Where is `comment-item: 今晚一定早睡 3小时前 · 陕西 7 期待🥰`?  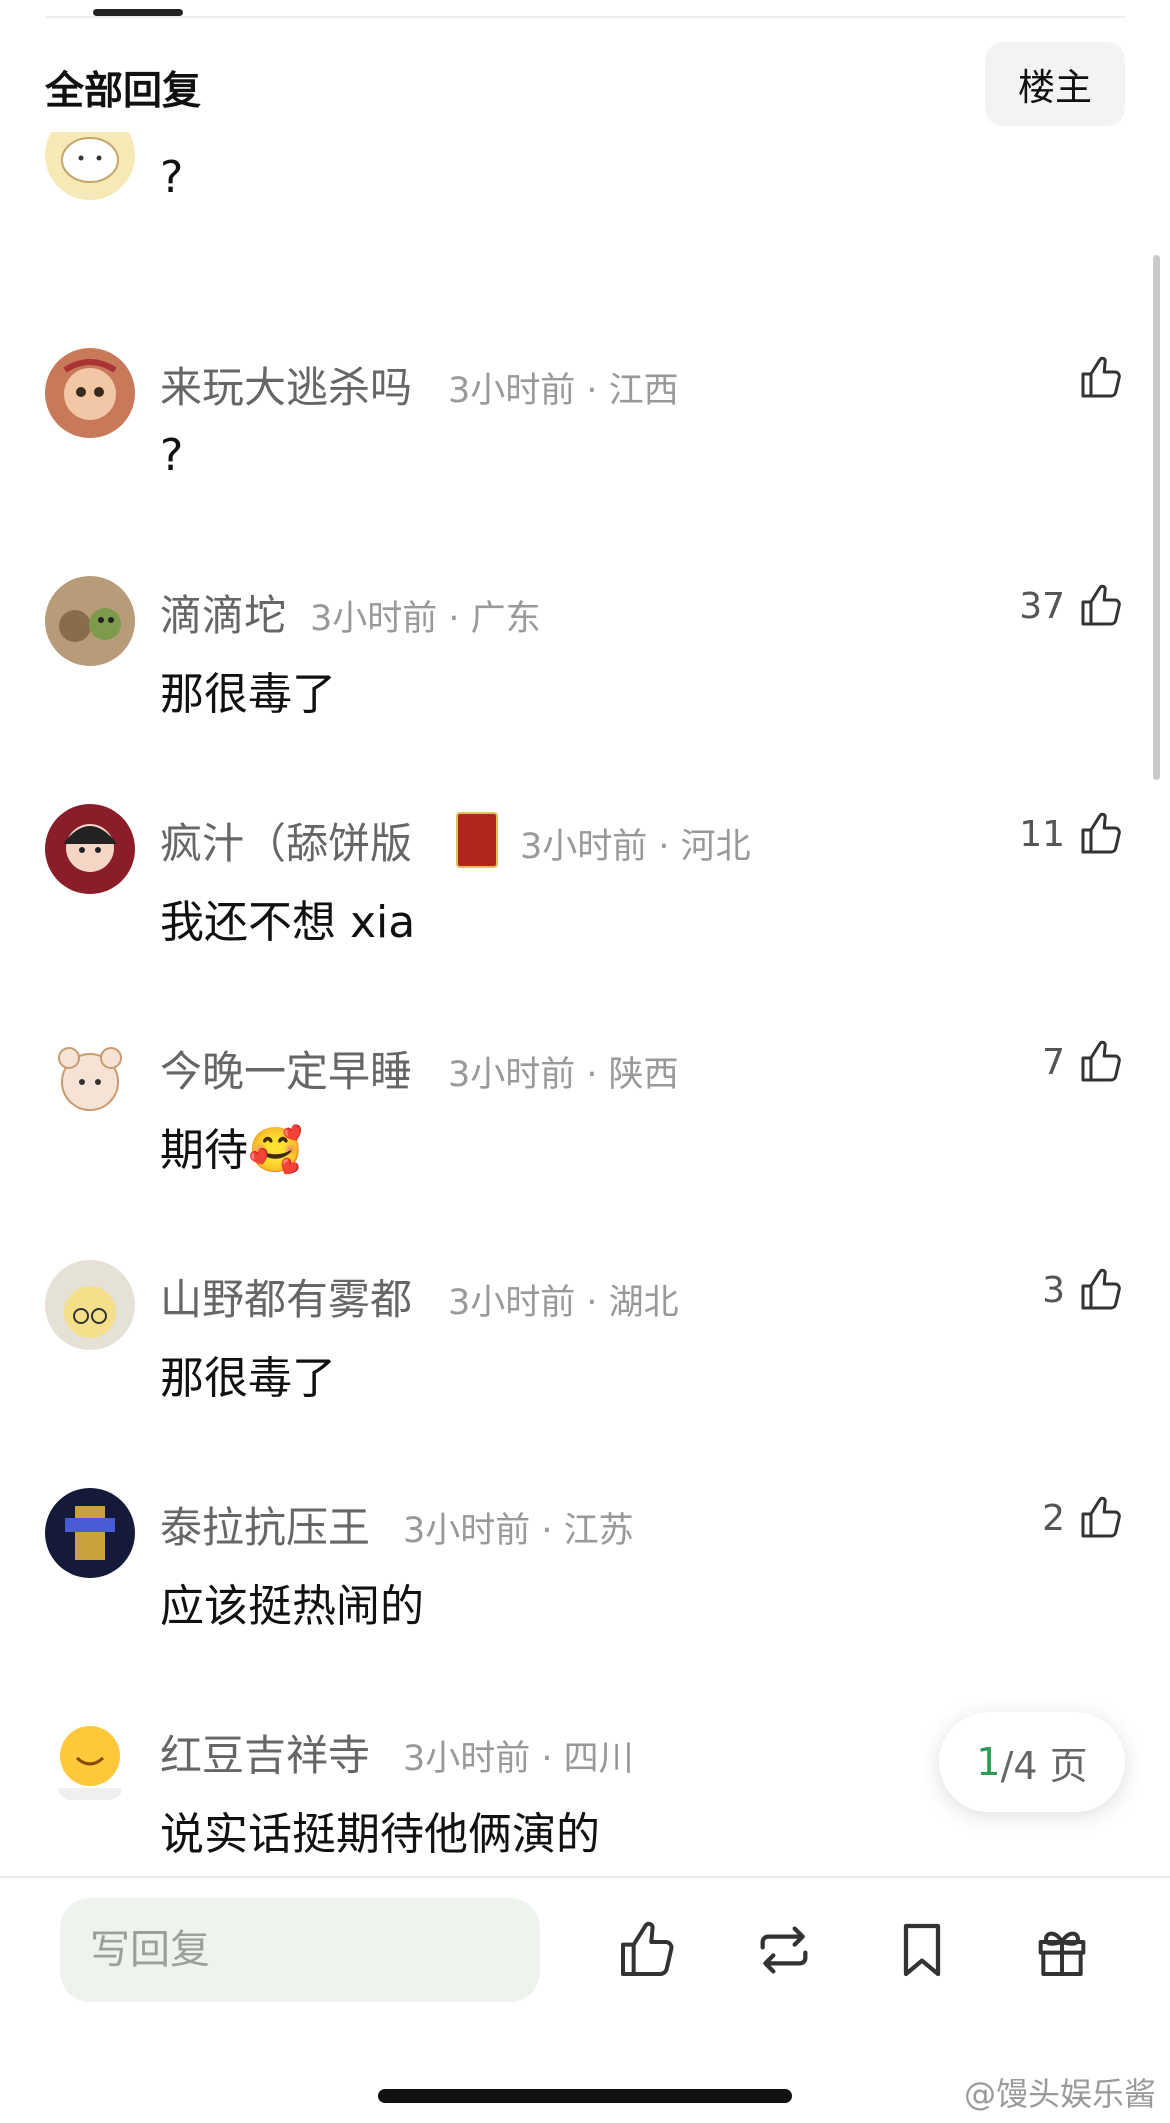 comment-item: 今晚一定早睡 3小时前 · 陕西 7 期待🥰 is located at coordinates (585, 1138).